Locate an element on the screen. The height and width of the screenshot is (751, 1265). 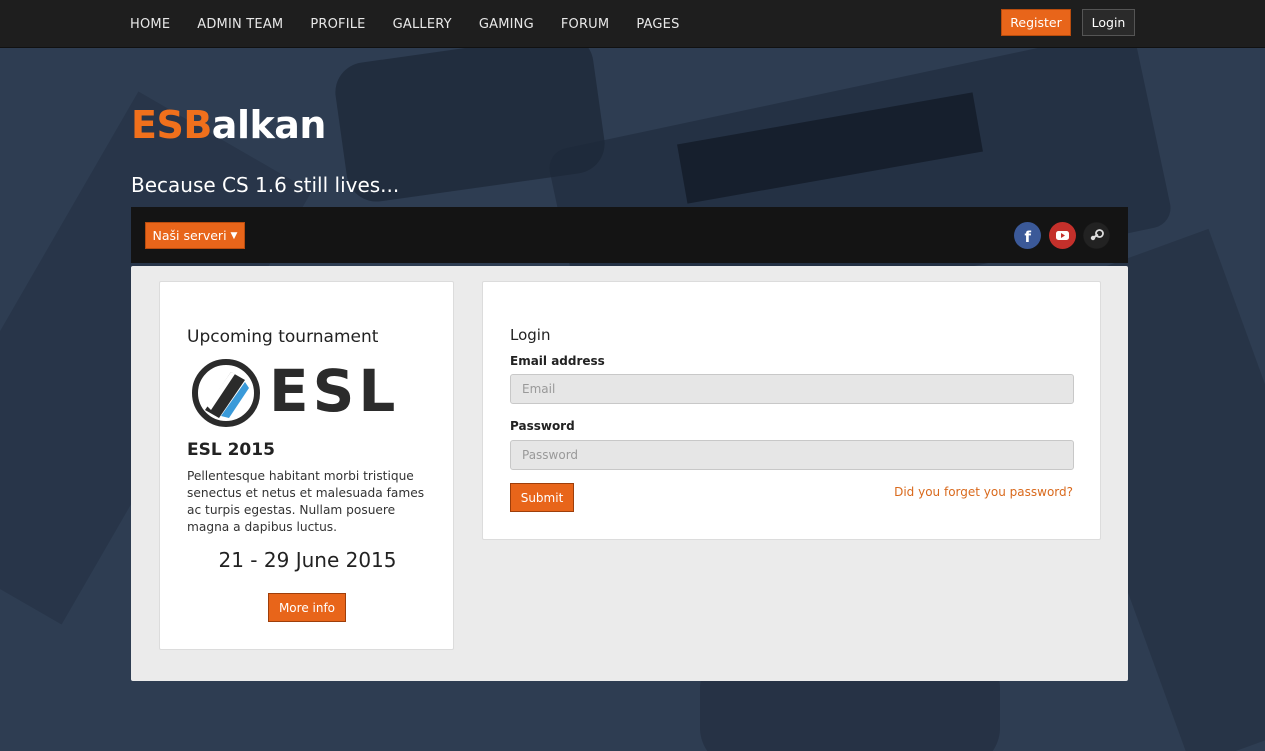
login-button: Login is located at coordinates (1108, 22).